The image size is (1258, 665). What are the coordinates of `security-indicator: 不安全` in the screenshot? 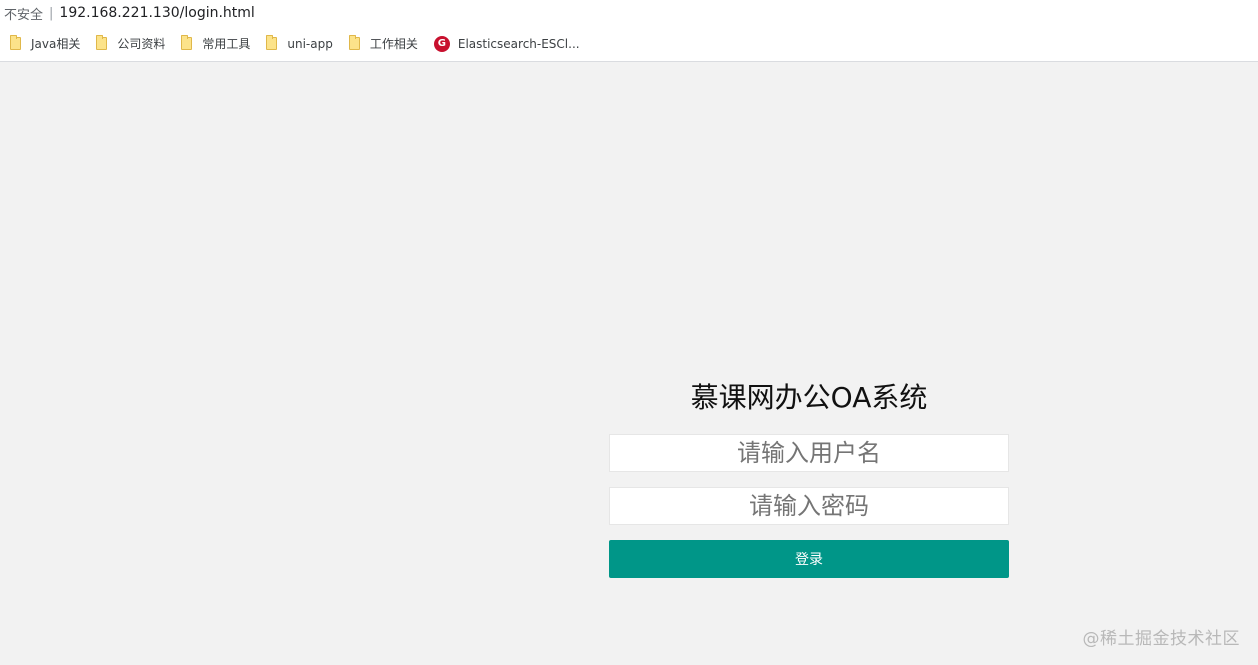 It's located at (23, 13).